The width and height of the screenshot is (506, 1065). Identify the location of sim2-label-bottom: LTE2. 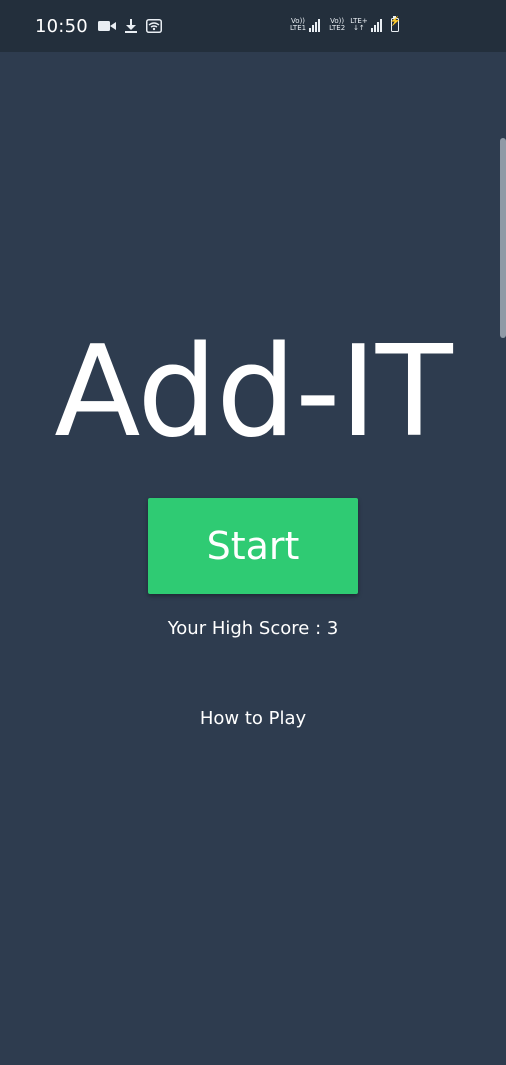
(337, 28).